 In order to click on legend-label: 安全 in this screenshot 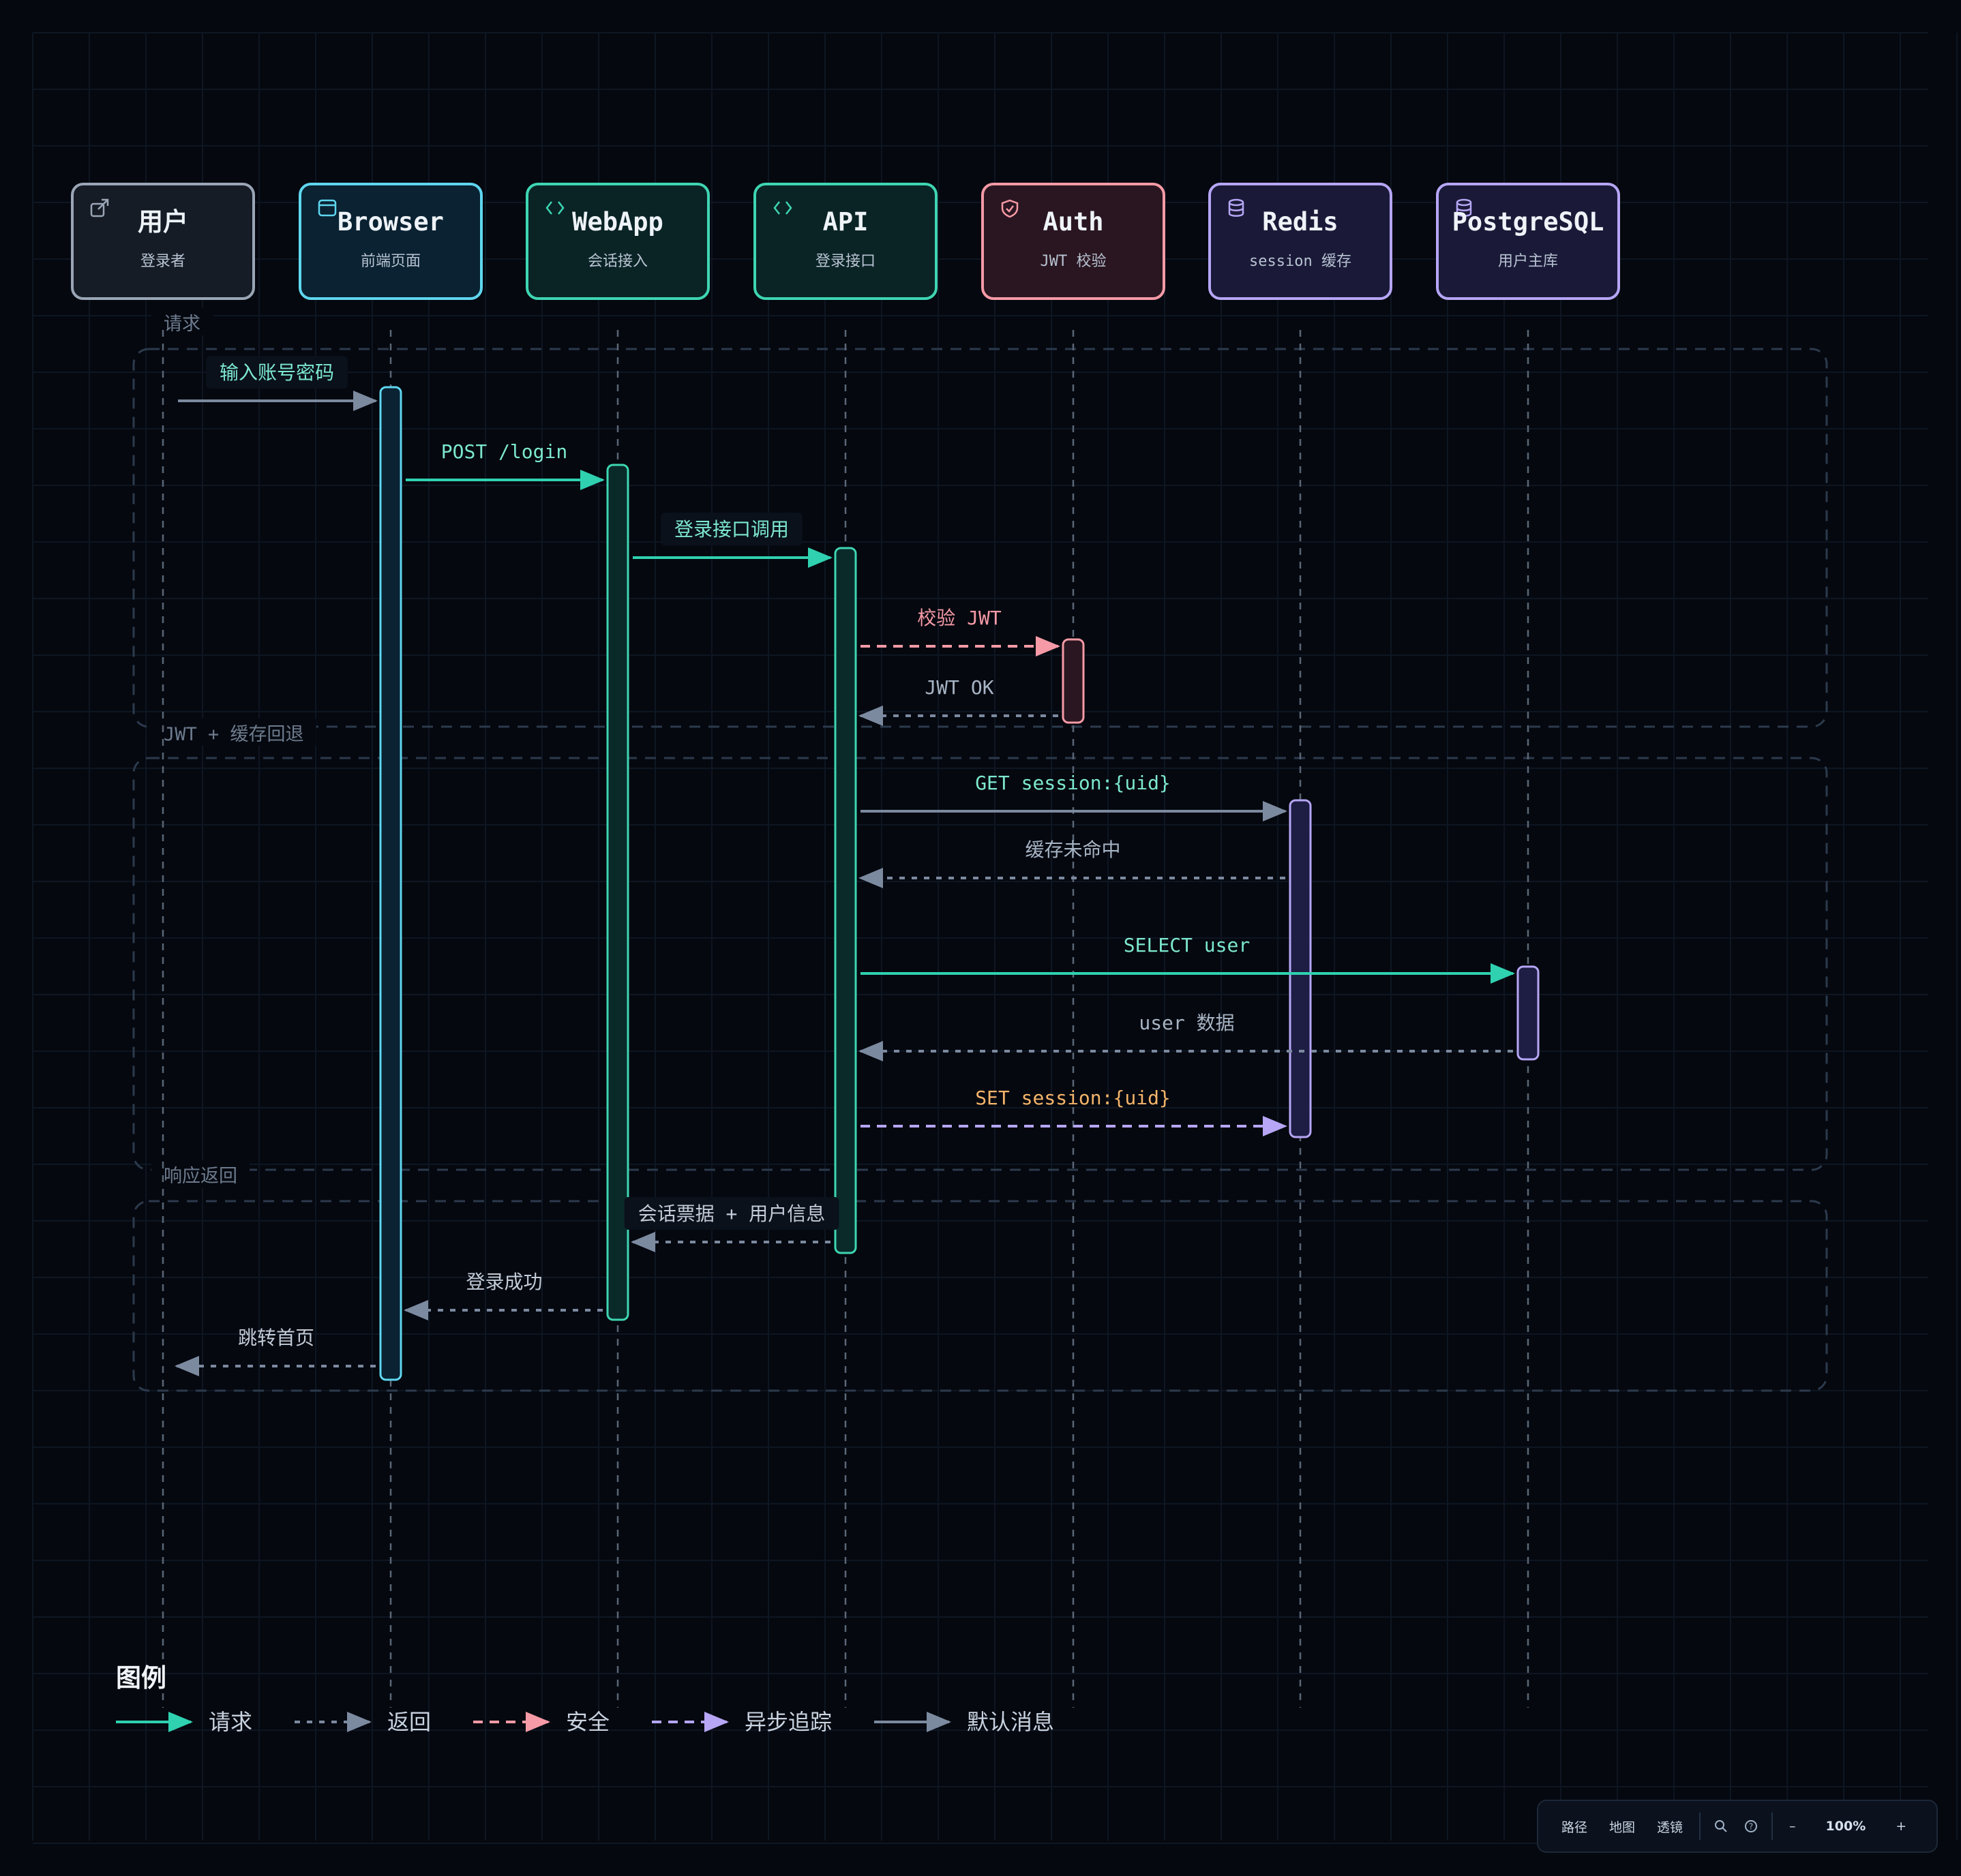, I will do `click(588, 1722)`.